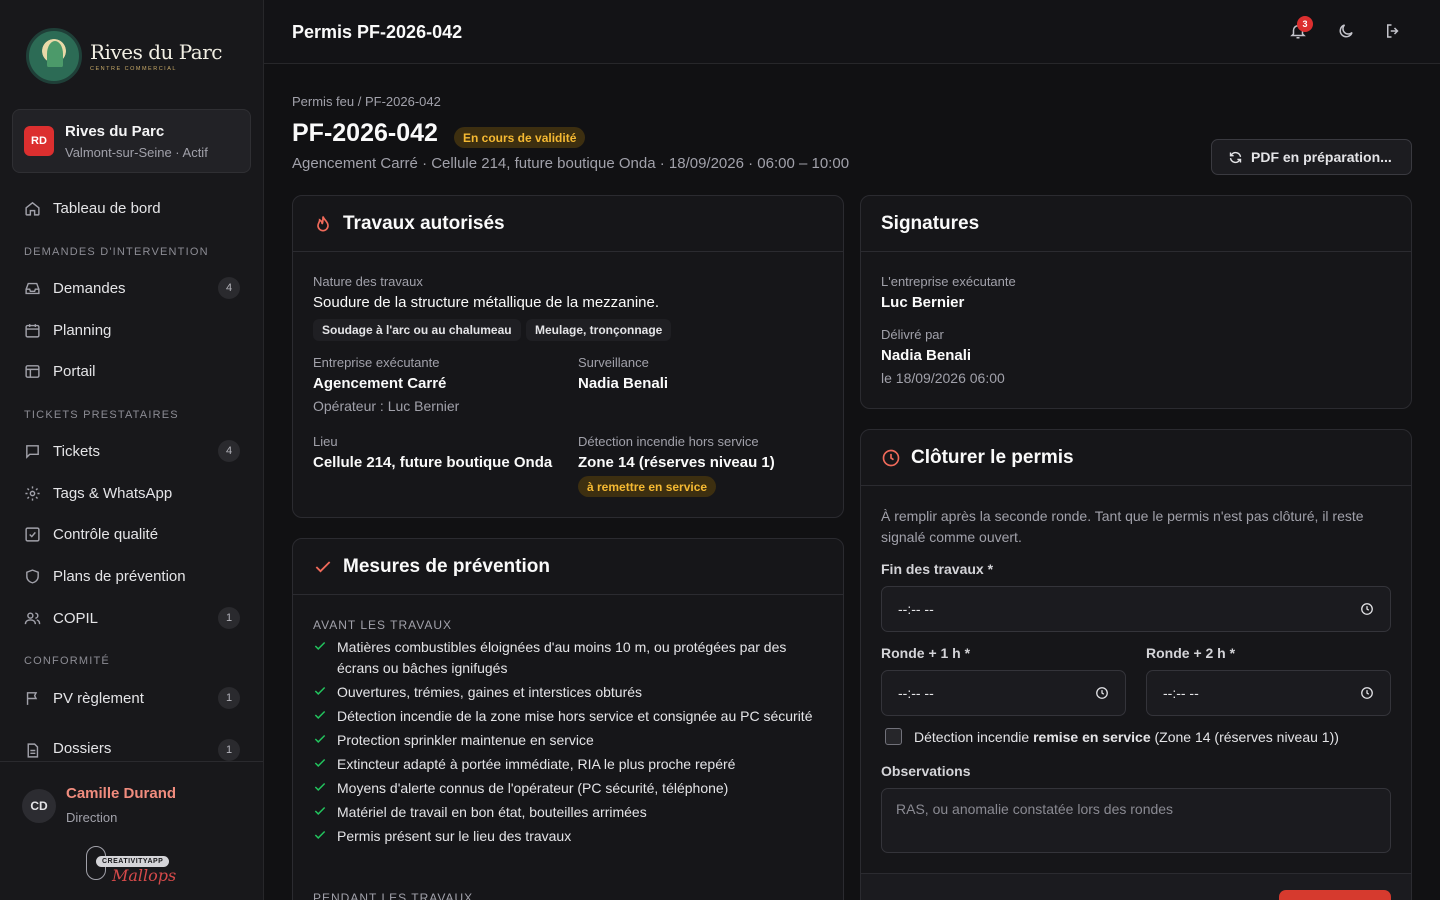  What do you see at coordinates (121, 793) in the screenshot?
I see `user-name: Camille Durand` at bounding box center [121, 793].